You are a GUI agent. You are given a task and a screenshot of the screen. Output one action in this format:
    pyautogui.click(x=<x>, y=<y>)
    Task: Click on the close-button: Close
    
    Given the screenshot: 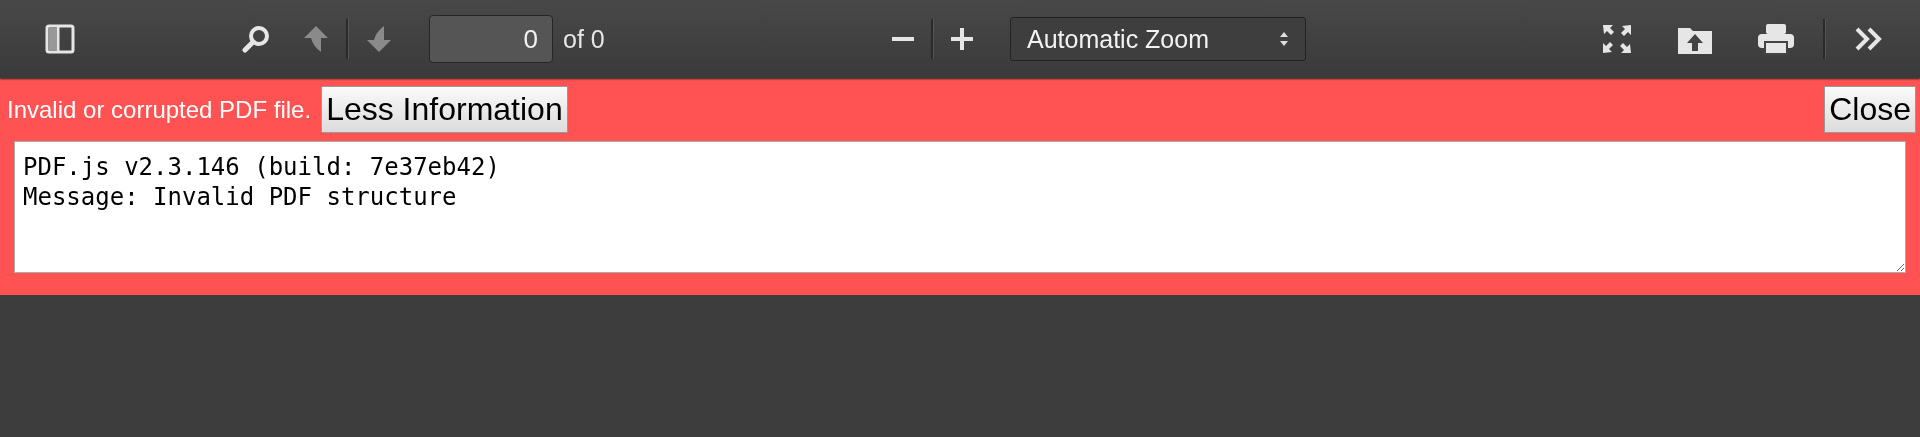 What is the action you would take?
    pyautogui.click(x=1870, y=109)
    